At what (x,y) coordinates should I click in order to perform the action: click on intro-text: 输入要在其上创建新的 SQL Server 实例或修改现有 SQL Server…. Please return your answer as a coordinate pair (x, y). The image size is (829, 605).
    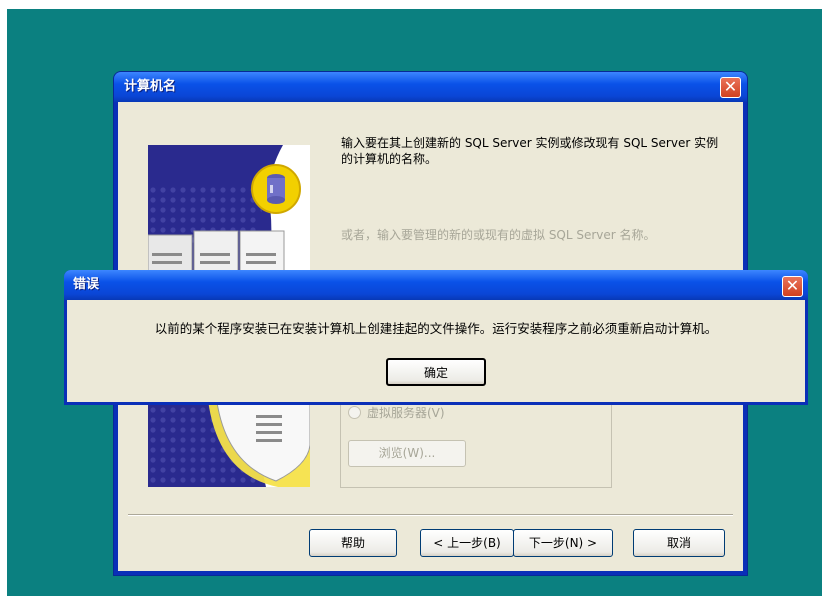
    Looking at the image, I should click on (530, 151).